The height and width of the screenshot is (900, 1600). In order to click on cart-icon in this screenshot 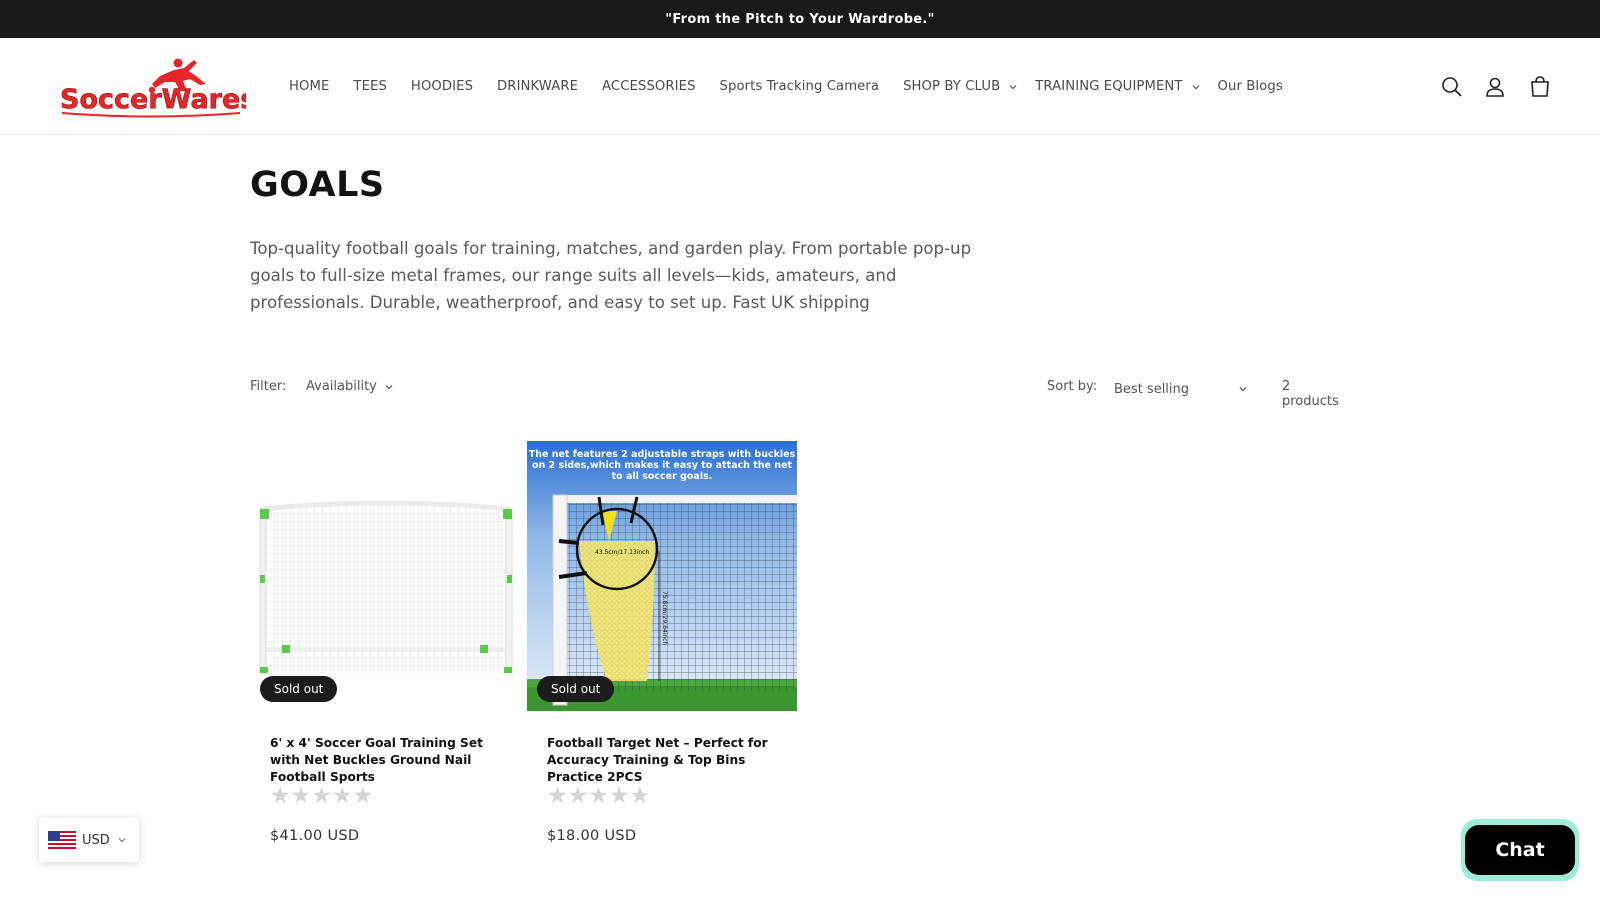, I will do `click(1540, 87)`.